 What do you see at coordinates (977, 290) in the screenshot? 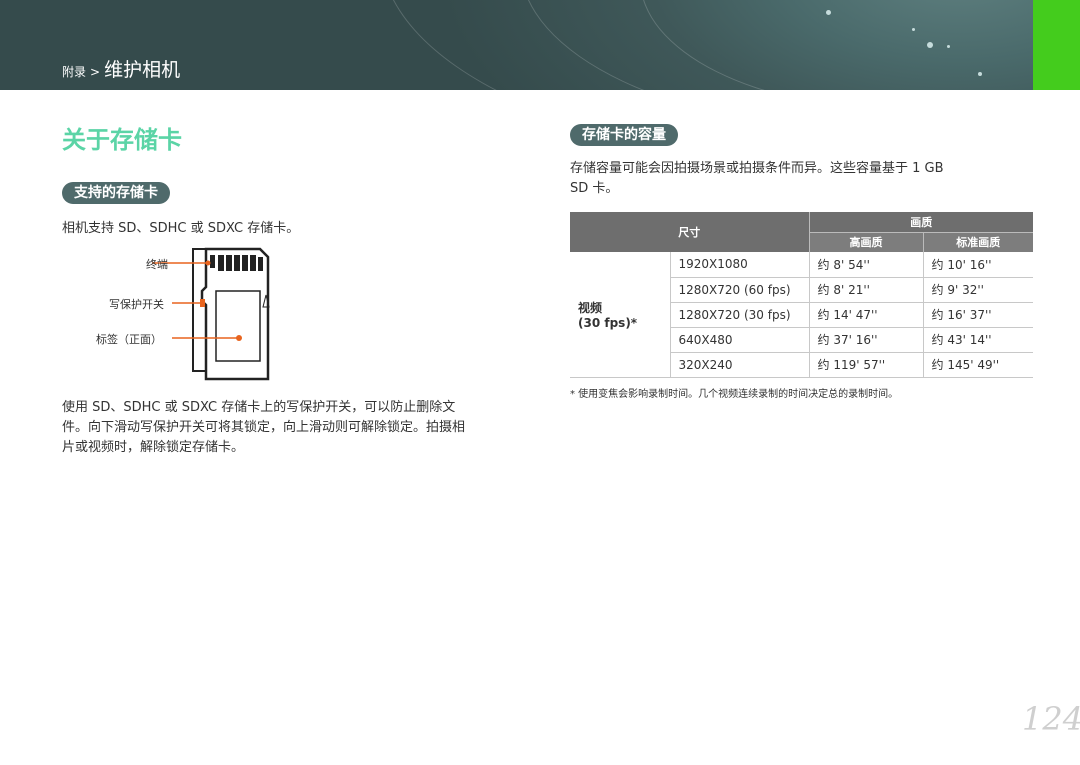
I see `standard-quality-cell: 约 9' 32''` at bounding box center [977, 290].